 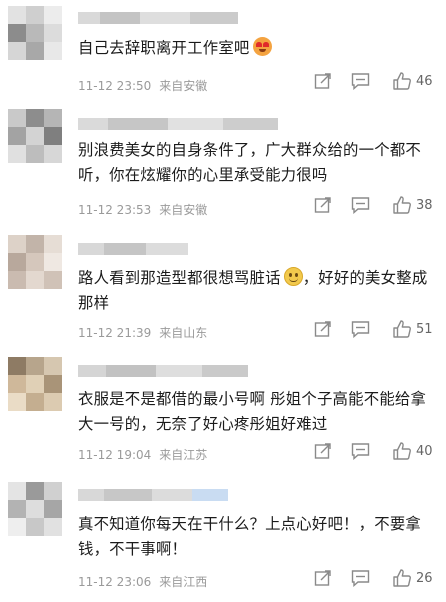 I want to click on smile-emoji-icon, so click(x=293, y=276).